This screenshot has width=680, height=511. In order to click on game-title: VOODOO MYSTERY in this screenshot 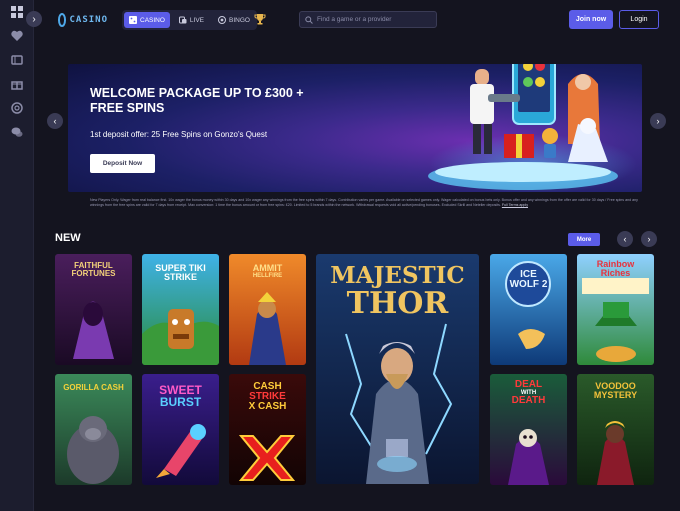, I will do `click(615, 391)`.